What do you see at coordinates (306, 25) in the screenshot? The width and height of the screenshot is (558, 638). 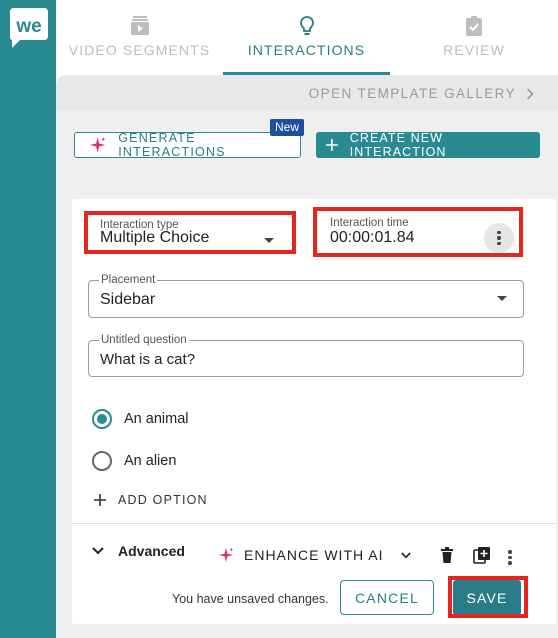 I see `lightbulb-icon` at bounding box center [306, 25].